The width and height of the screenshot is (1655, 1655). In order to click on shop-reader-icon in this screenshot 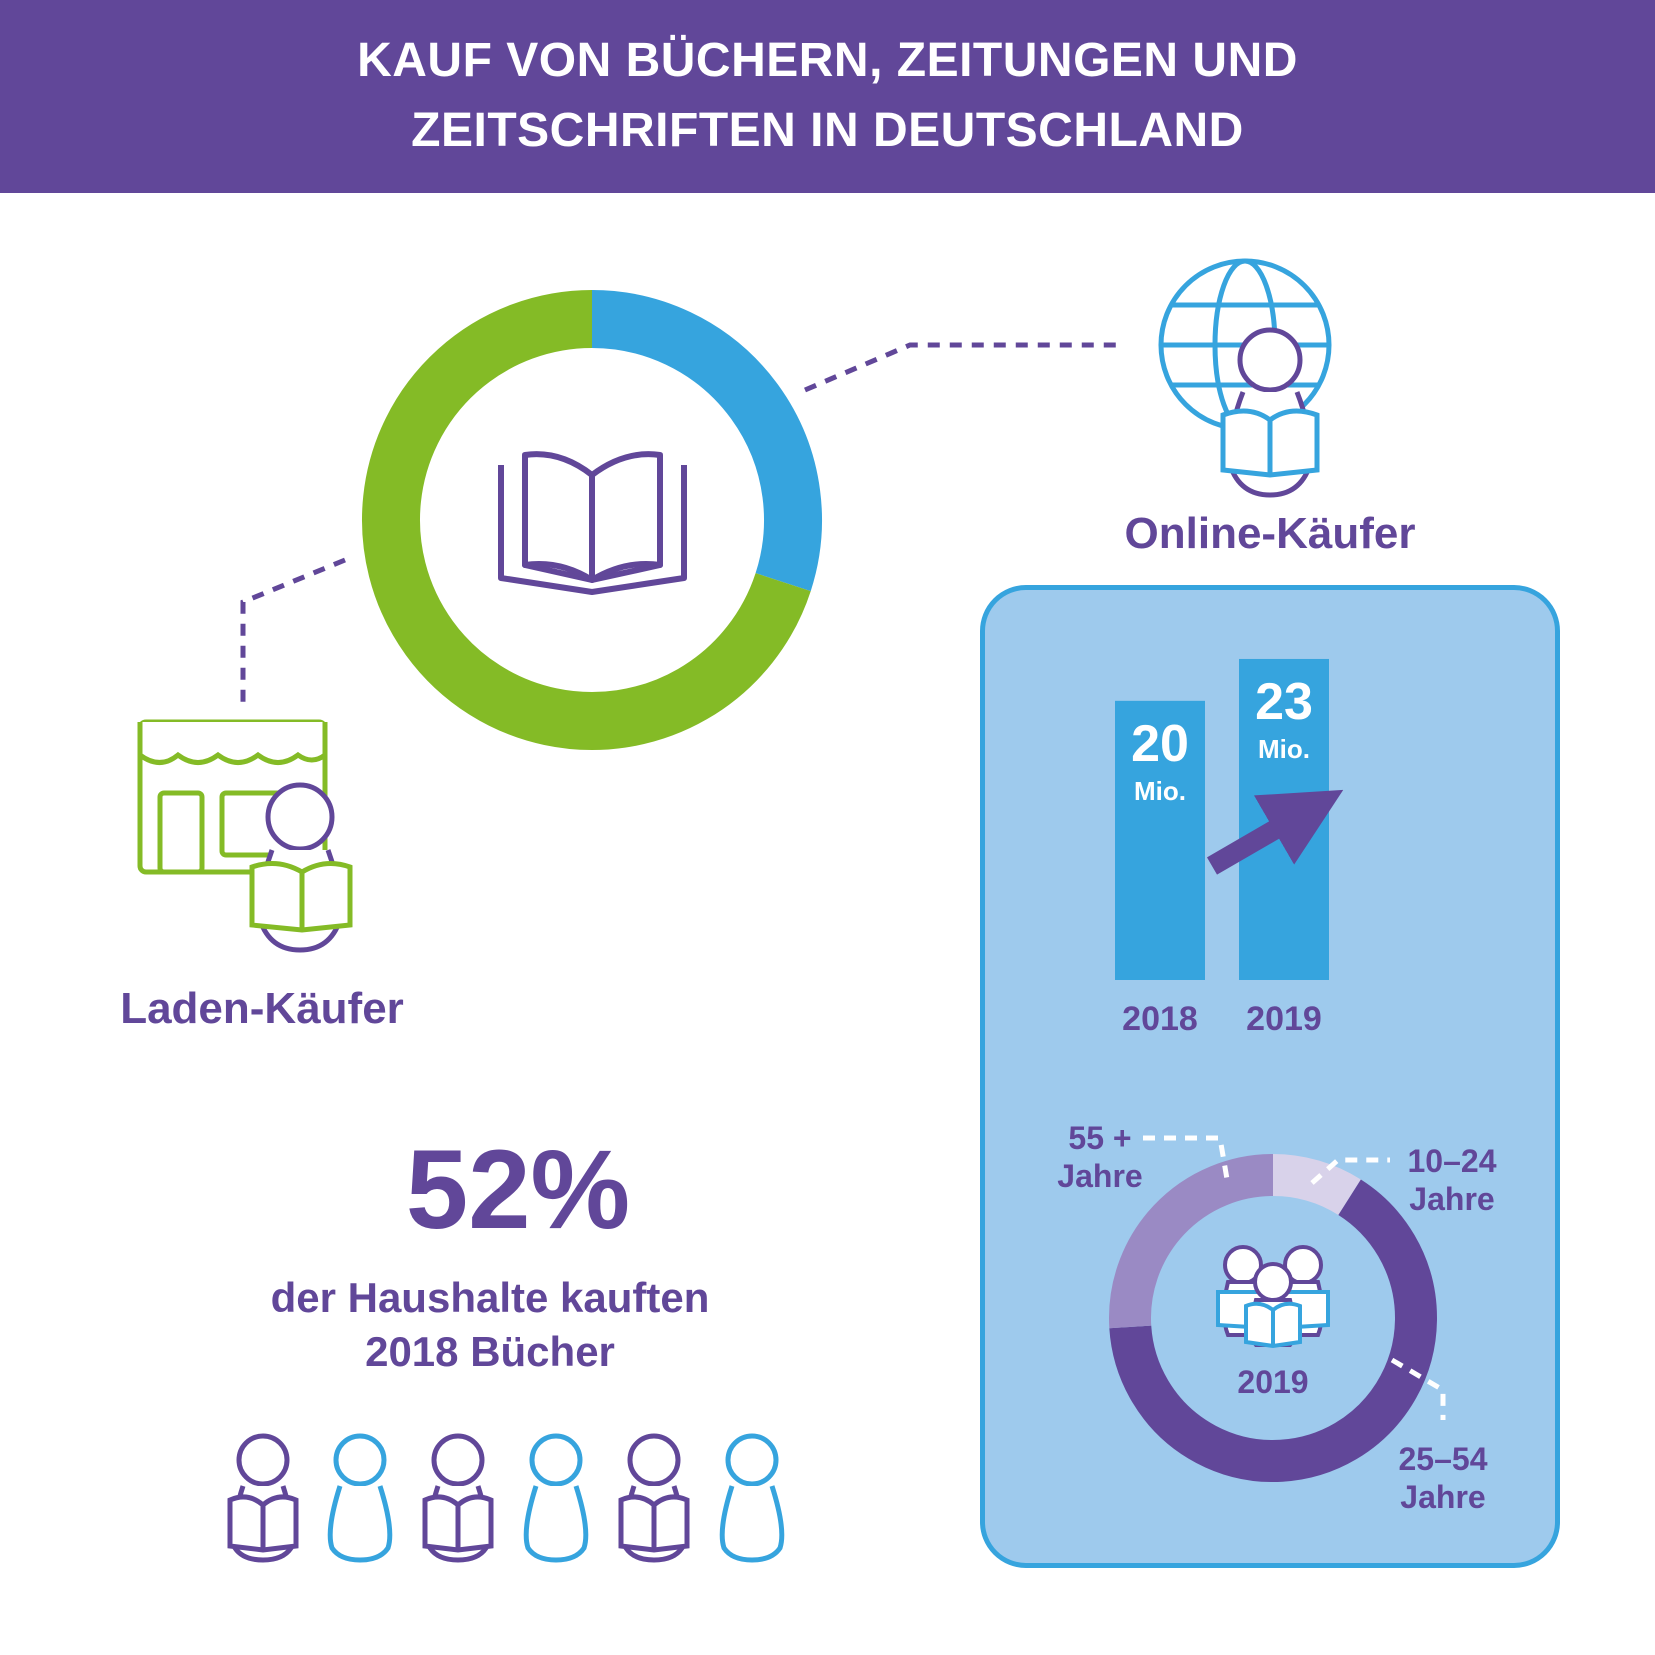, I will do `click(245, 836)`.